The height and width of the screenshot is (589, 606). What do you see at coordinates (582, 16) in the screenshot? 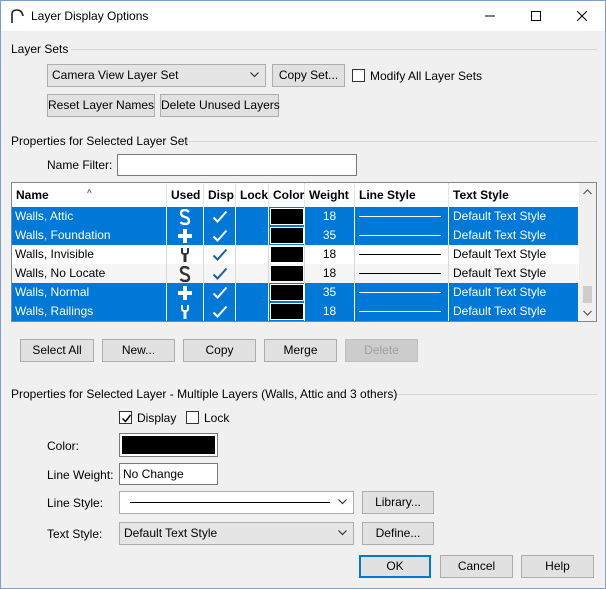
I see `close-button` at bounding box center [582, 16].